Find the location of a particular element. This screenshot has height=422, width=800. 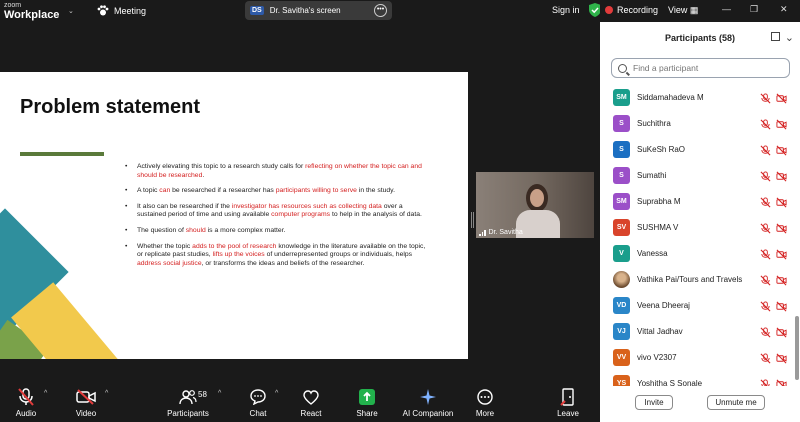

chat-options-caret-icon: ^ is located at coordinates (276, 393).